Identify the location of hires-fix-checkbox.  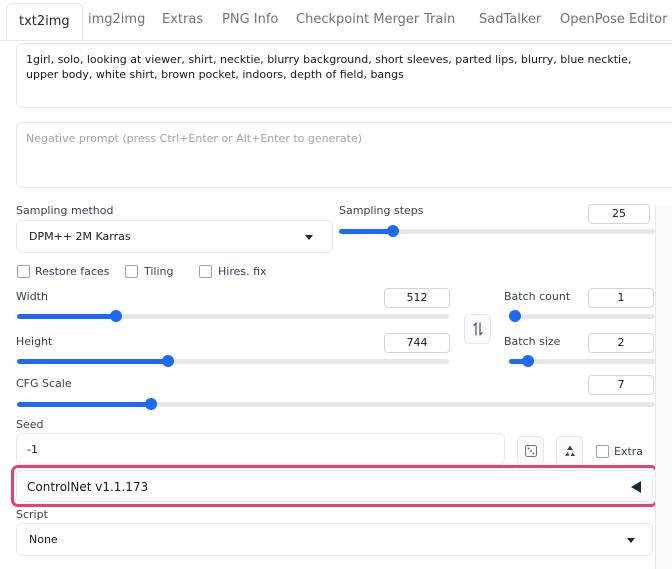
(205, 271).